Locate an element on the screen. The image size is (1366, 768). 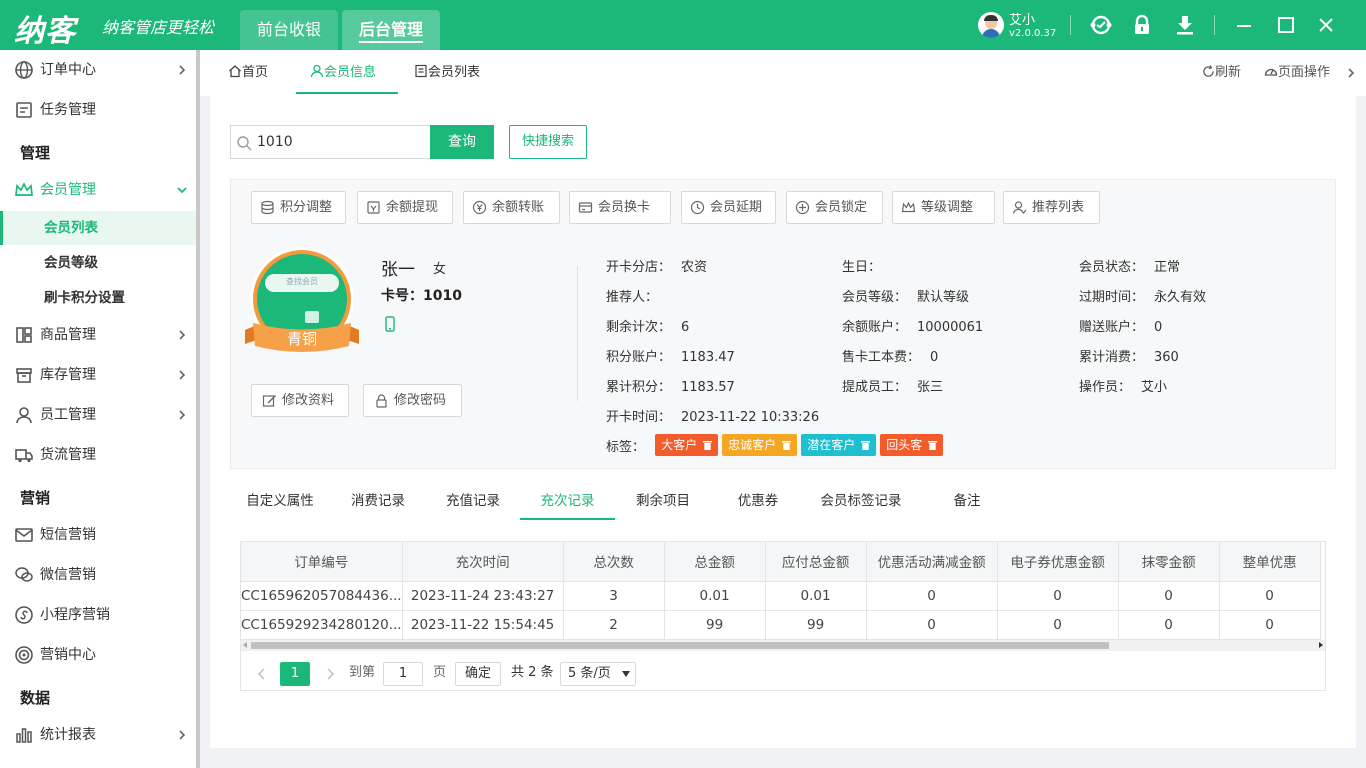
sidebar-group-manage: 管理 is located at coordinates (35, 153).